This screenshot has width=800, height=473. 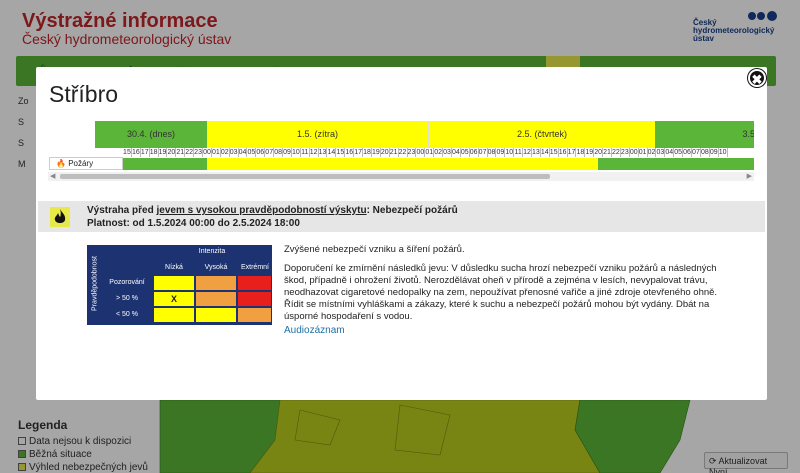 What do you see at coordinates (127, 282) in the screenshot?
I see `matrix-row-label: Pozorování` at bounding box center [127, 282].